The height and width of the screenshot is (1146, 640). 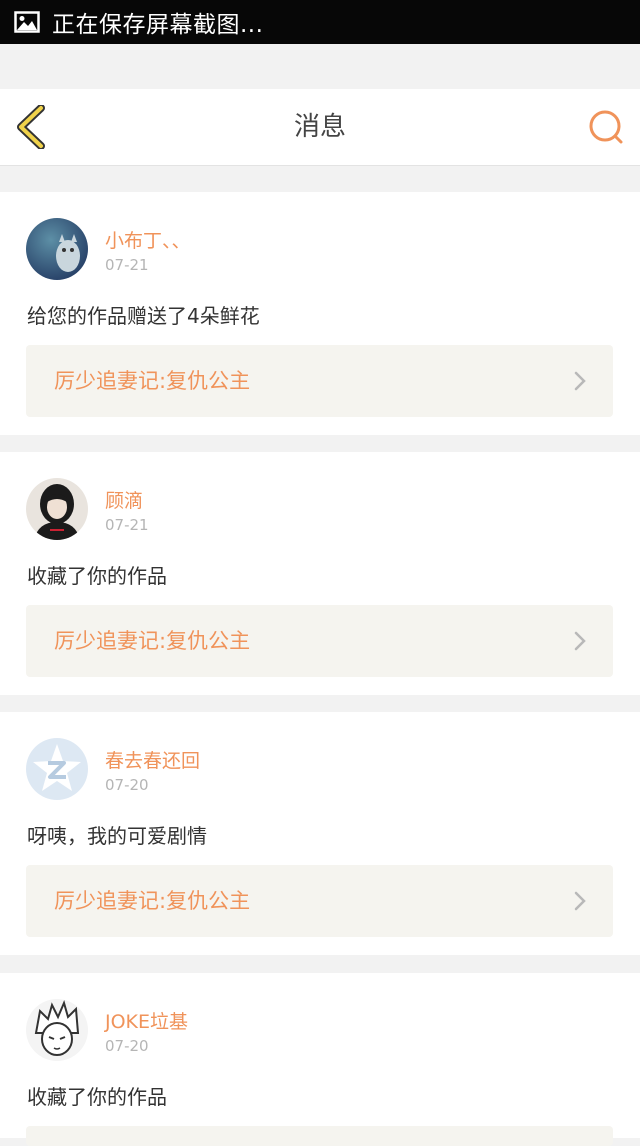 What do you see at coordinates (148, 239) in the screenshot?
I see `username: 小布丁、、` at bounding box center [148, 239].